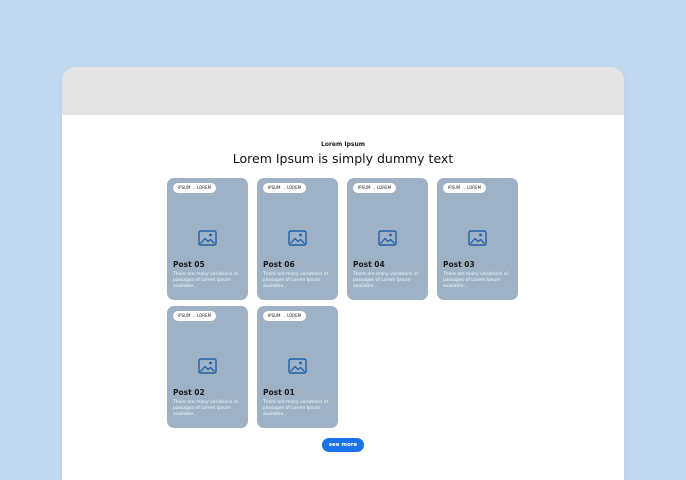 The image size is (686, 480). What do you see at coordinates (369, 264) in the screenshot?
I see `post-title: Post 04` at bounding box center [369, 264].